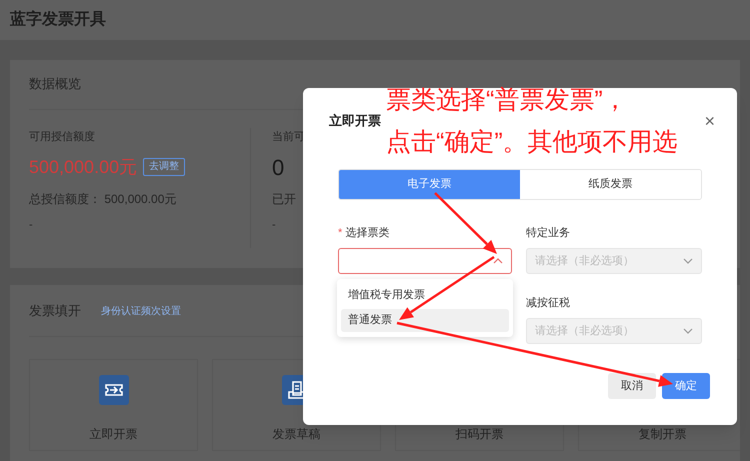  I want to click on feature-tile: 立即开票, so click(113, 405).